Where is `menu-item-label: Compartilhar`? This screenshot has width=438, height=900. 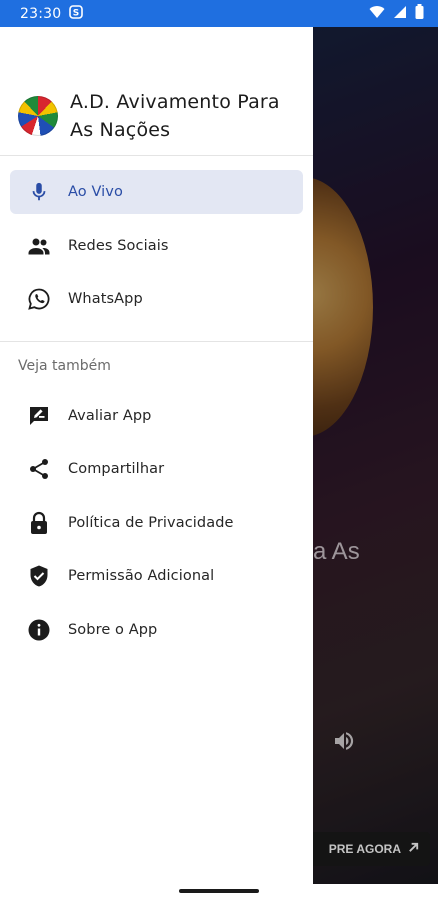
menu-item-label: Compartilhar is located at coordinates (116, 469).